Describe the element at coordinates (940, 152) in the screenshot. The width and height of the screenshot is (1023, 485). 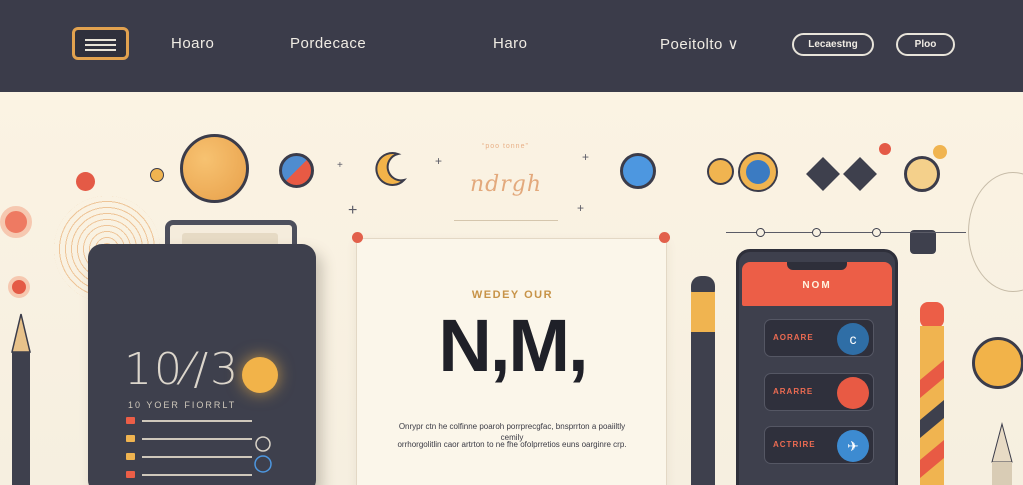
I see `tiny-orange-dot-icon` at that location.